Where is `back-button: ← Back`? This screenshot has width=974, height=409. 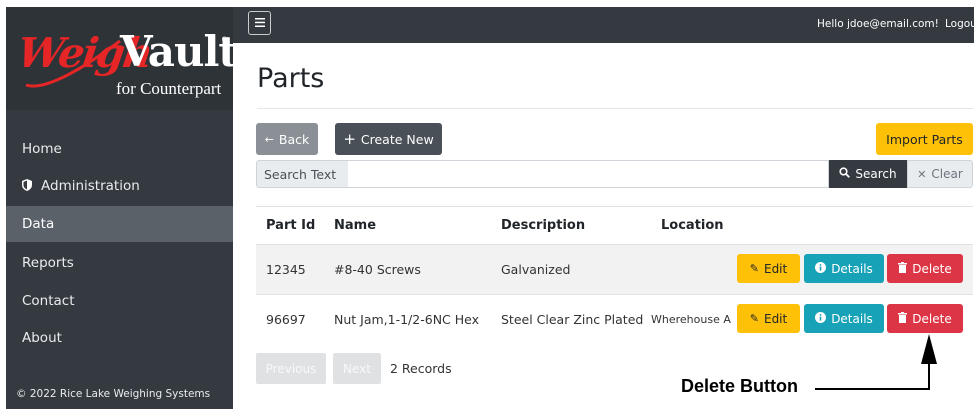
back-button: ← Back is located at coordinates (287, 139).